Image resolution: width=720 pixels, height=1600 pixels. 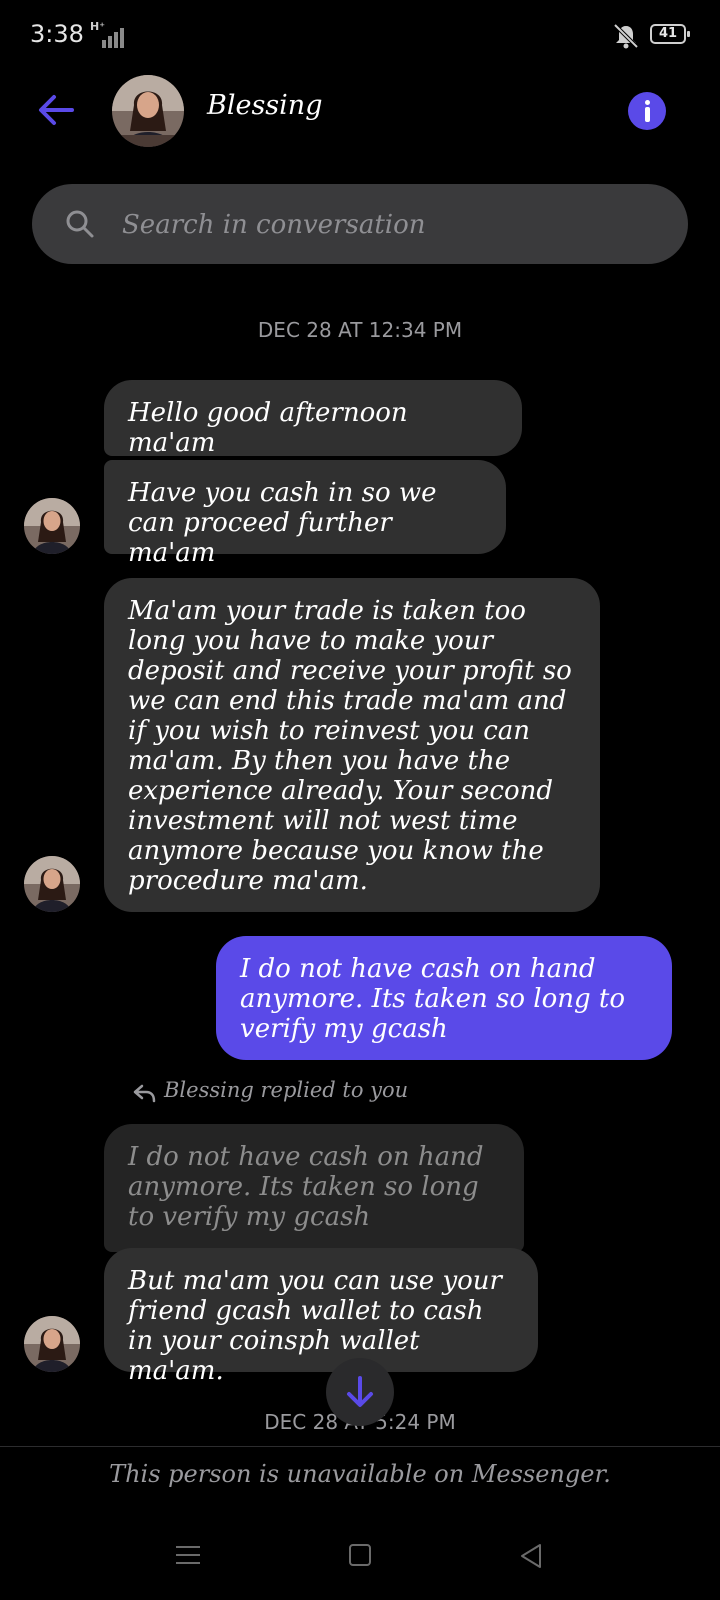 What do you see at coordinates (531, 1556) in the screenshot?
I see `nav-back-icon` at bounding box center [531, 1556].